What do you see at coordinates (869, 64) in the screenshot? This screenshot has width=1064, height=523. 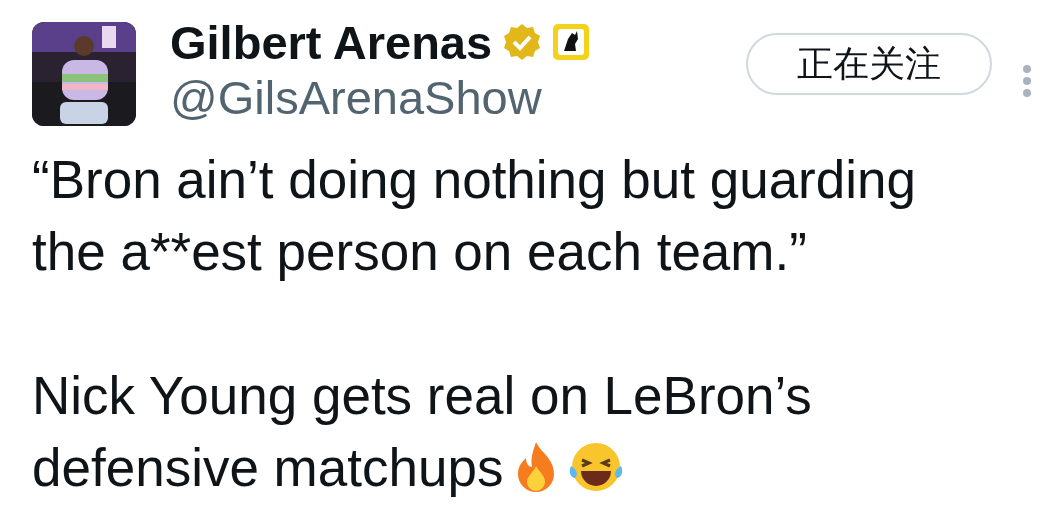 I see `follow-button: 正在关注` at bounding box center [869, 64].